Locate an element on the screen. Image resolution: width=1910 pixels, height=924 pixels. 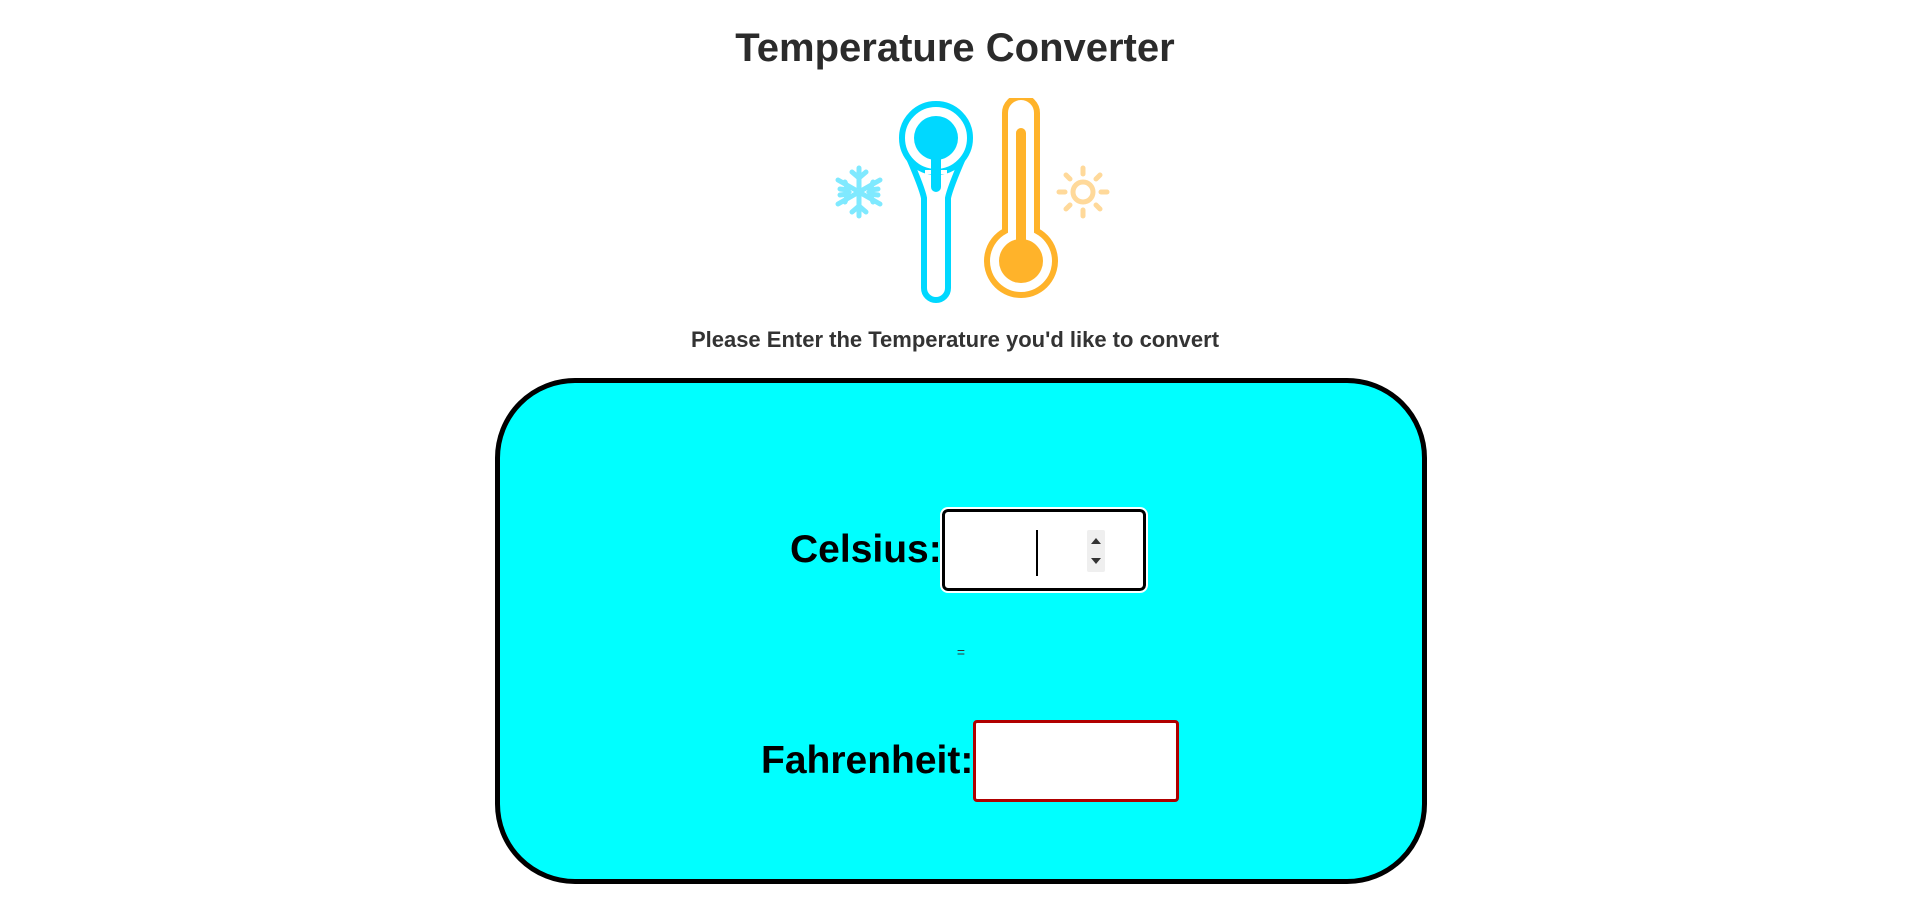
fahrenheit-output is located at coordinates (1077, 761).